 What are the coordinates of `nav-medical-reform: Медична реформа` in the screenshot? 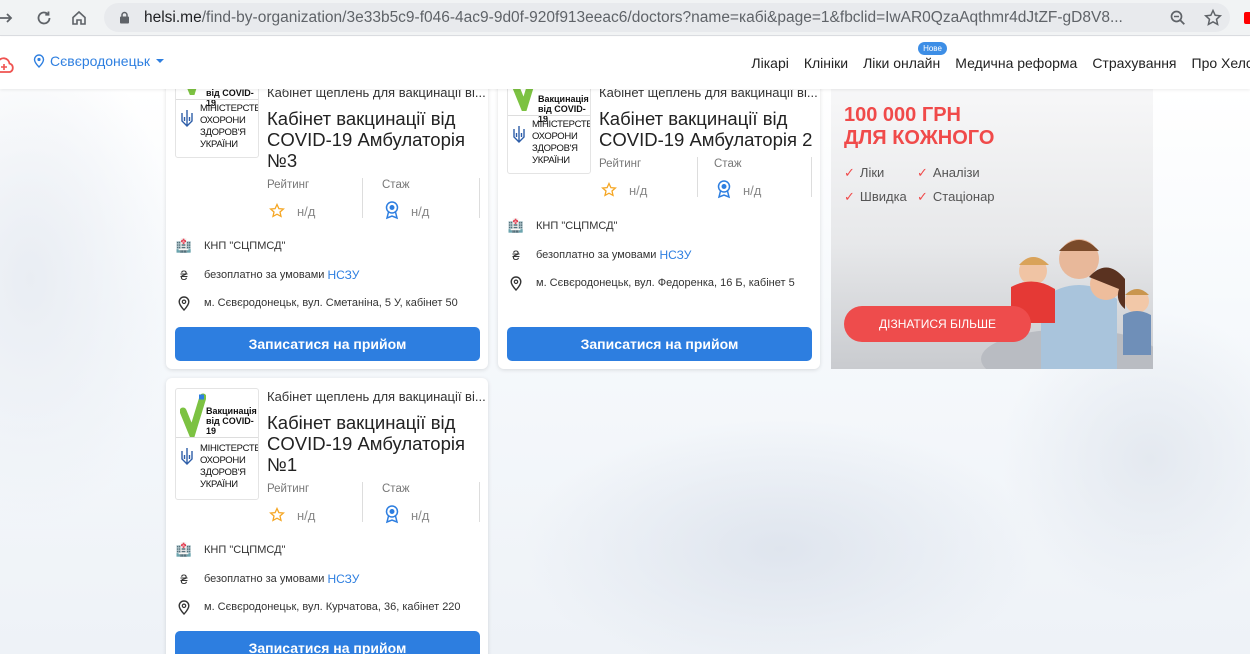 It's located at (1016, 63).